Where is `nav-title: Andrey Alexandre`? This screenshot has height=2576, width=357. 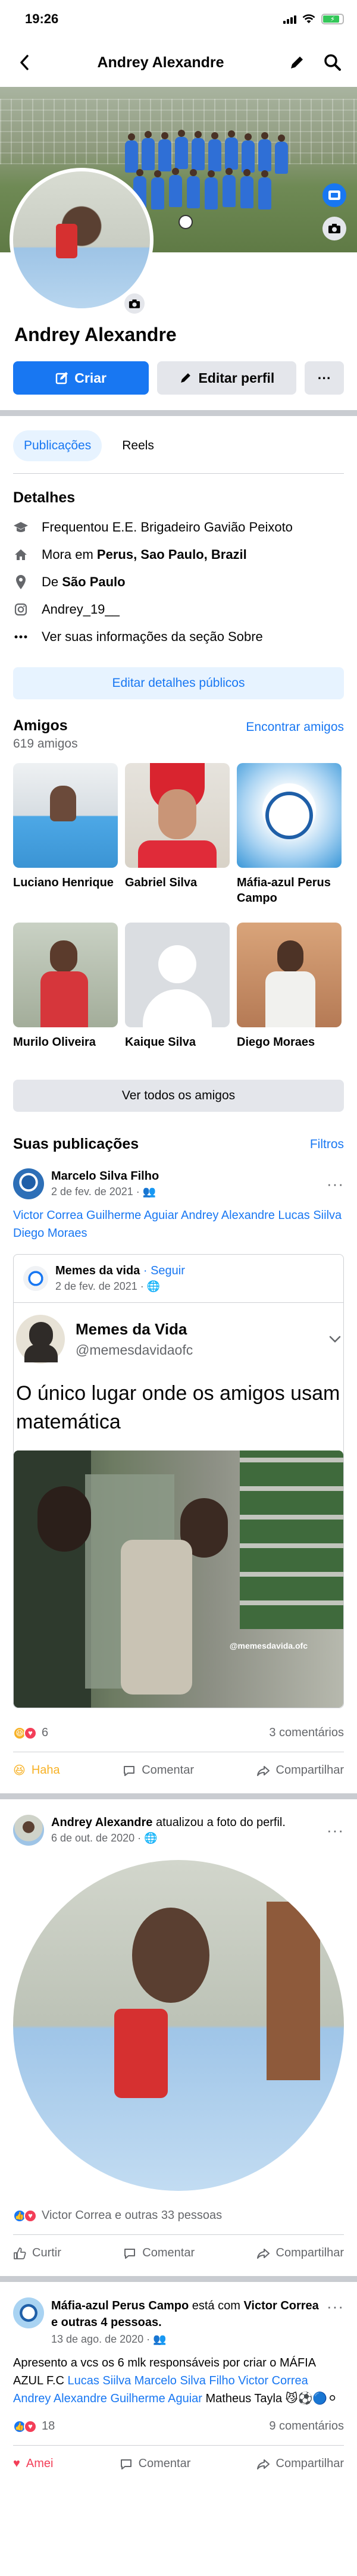 nav-title: Andrey Alexandre is located at coordinates (160, 62).